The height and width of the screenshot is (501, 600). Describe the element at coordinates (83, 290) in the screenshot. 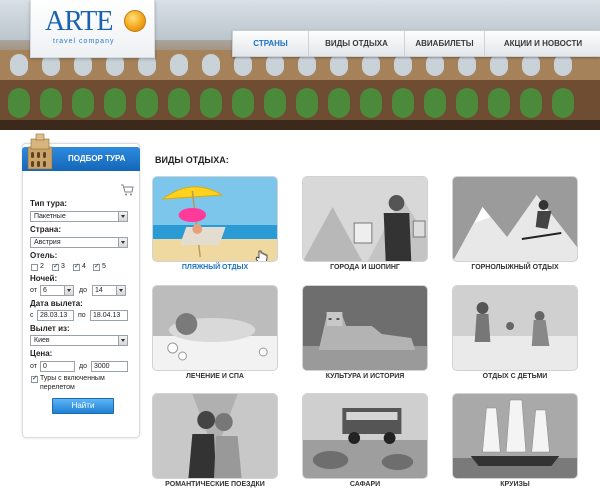

I see `nights-to-prefix: до` at that location.